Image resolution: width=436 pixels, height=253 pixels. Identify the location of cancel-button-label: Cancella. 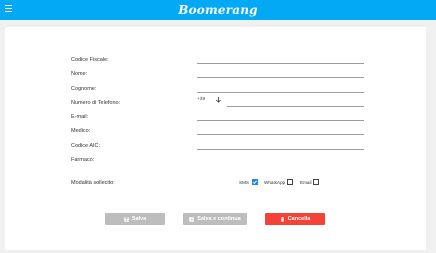
(299, 219).